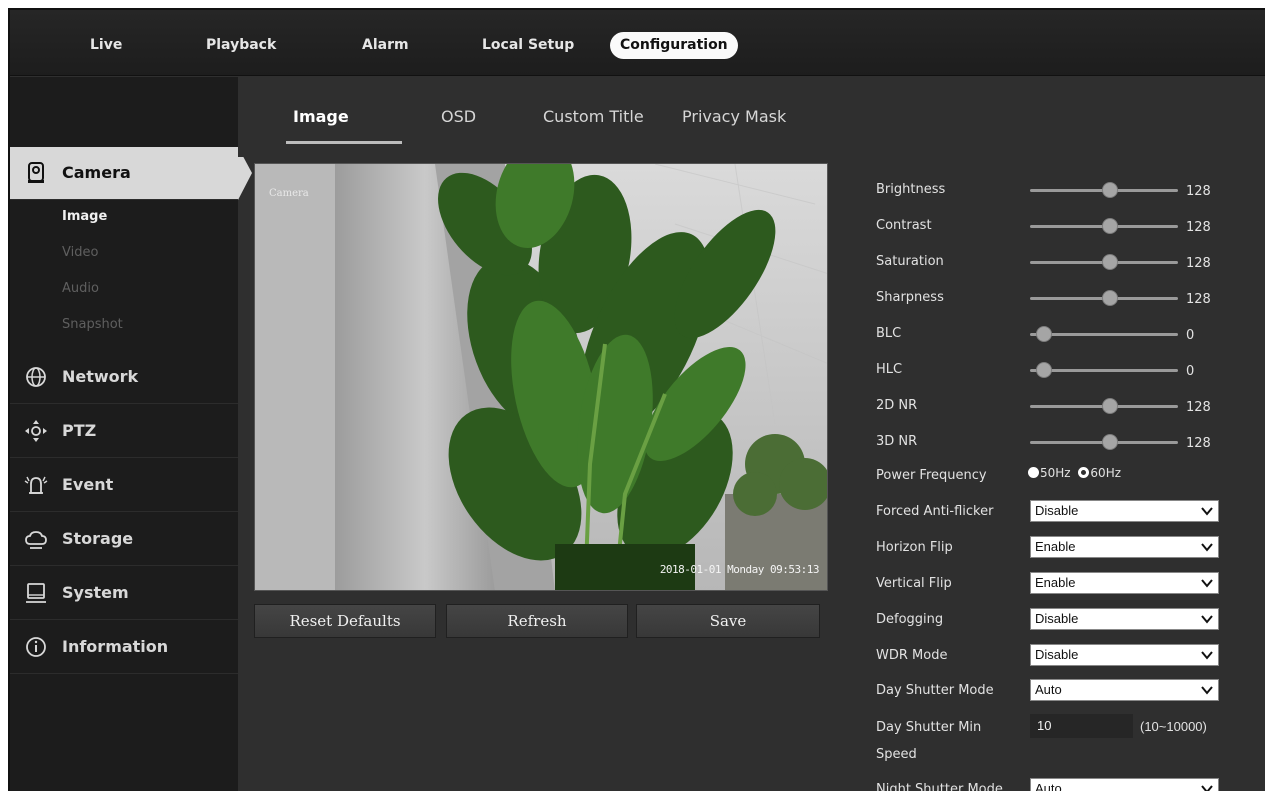  What do you see at coordinates (344, 142) in the screenshot?
I see `active-tab-indicator` at bounding box center [344, 142].